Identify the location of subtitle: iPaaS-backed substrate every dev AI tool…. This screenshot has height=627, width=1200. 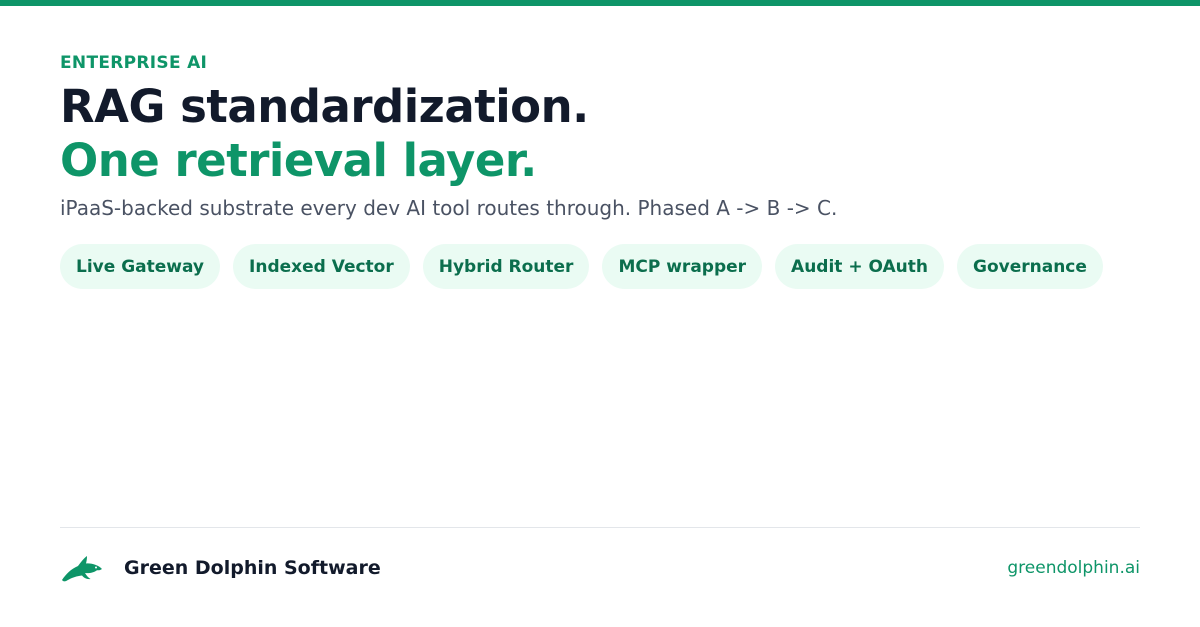
(449, 208).